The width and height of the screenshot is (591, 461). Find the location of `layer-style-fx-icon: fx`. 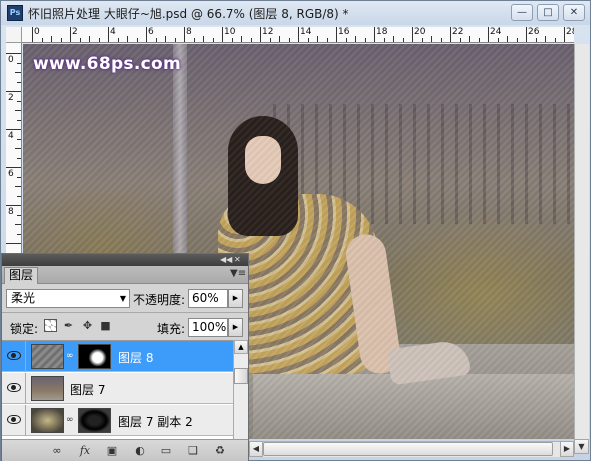

layer-style-fx-icon: fx is located at coordinates (85, 451).